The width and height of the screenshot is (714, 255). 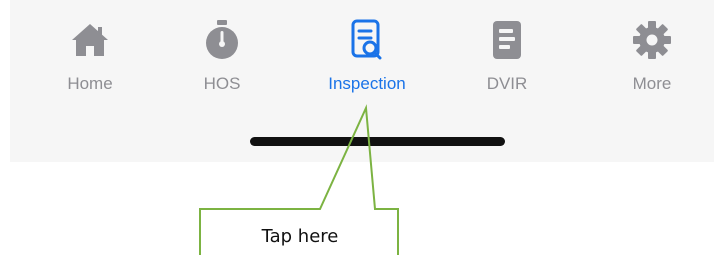 I want to click on stopwatch-icon, so click(x=222, y=40).